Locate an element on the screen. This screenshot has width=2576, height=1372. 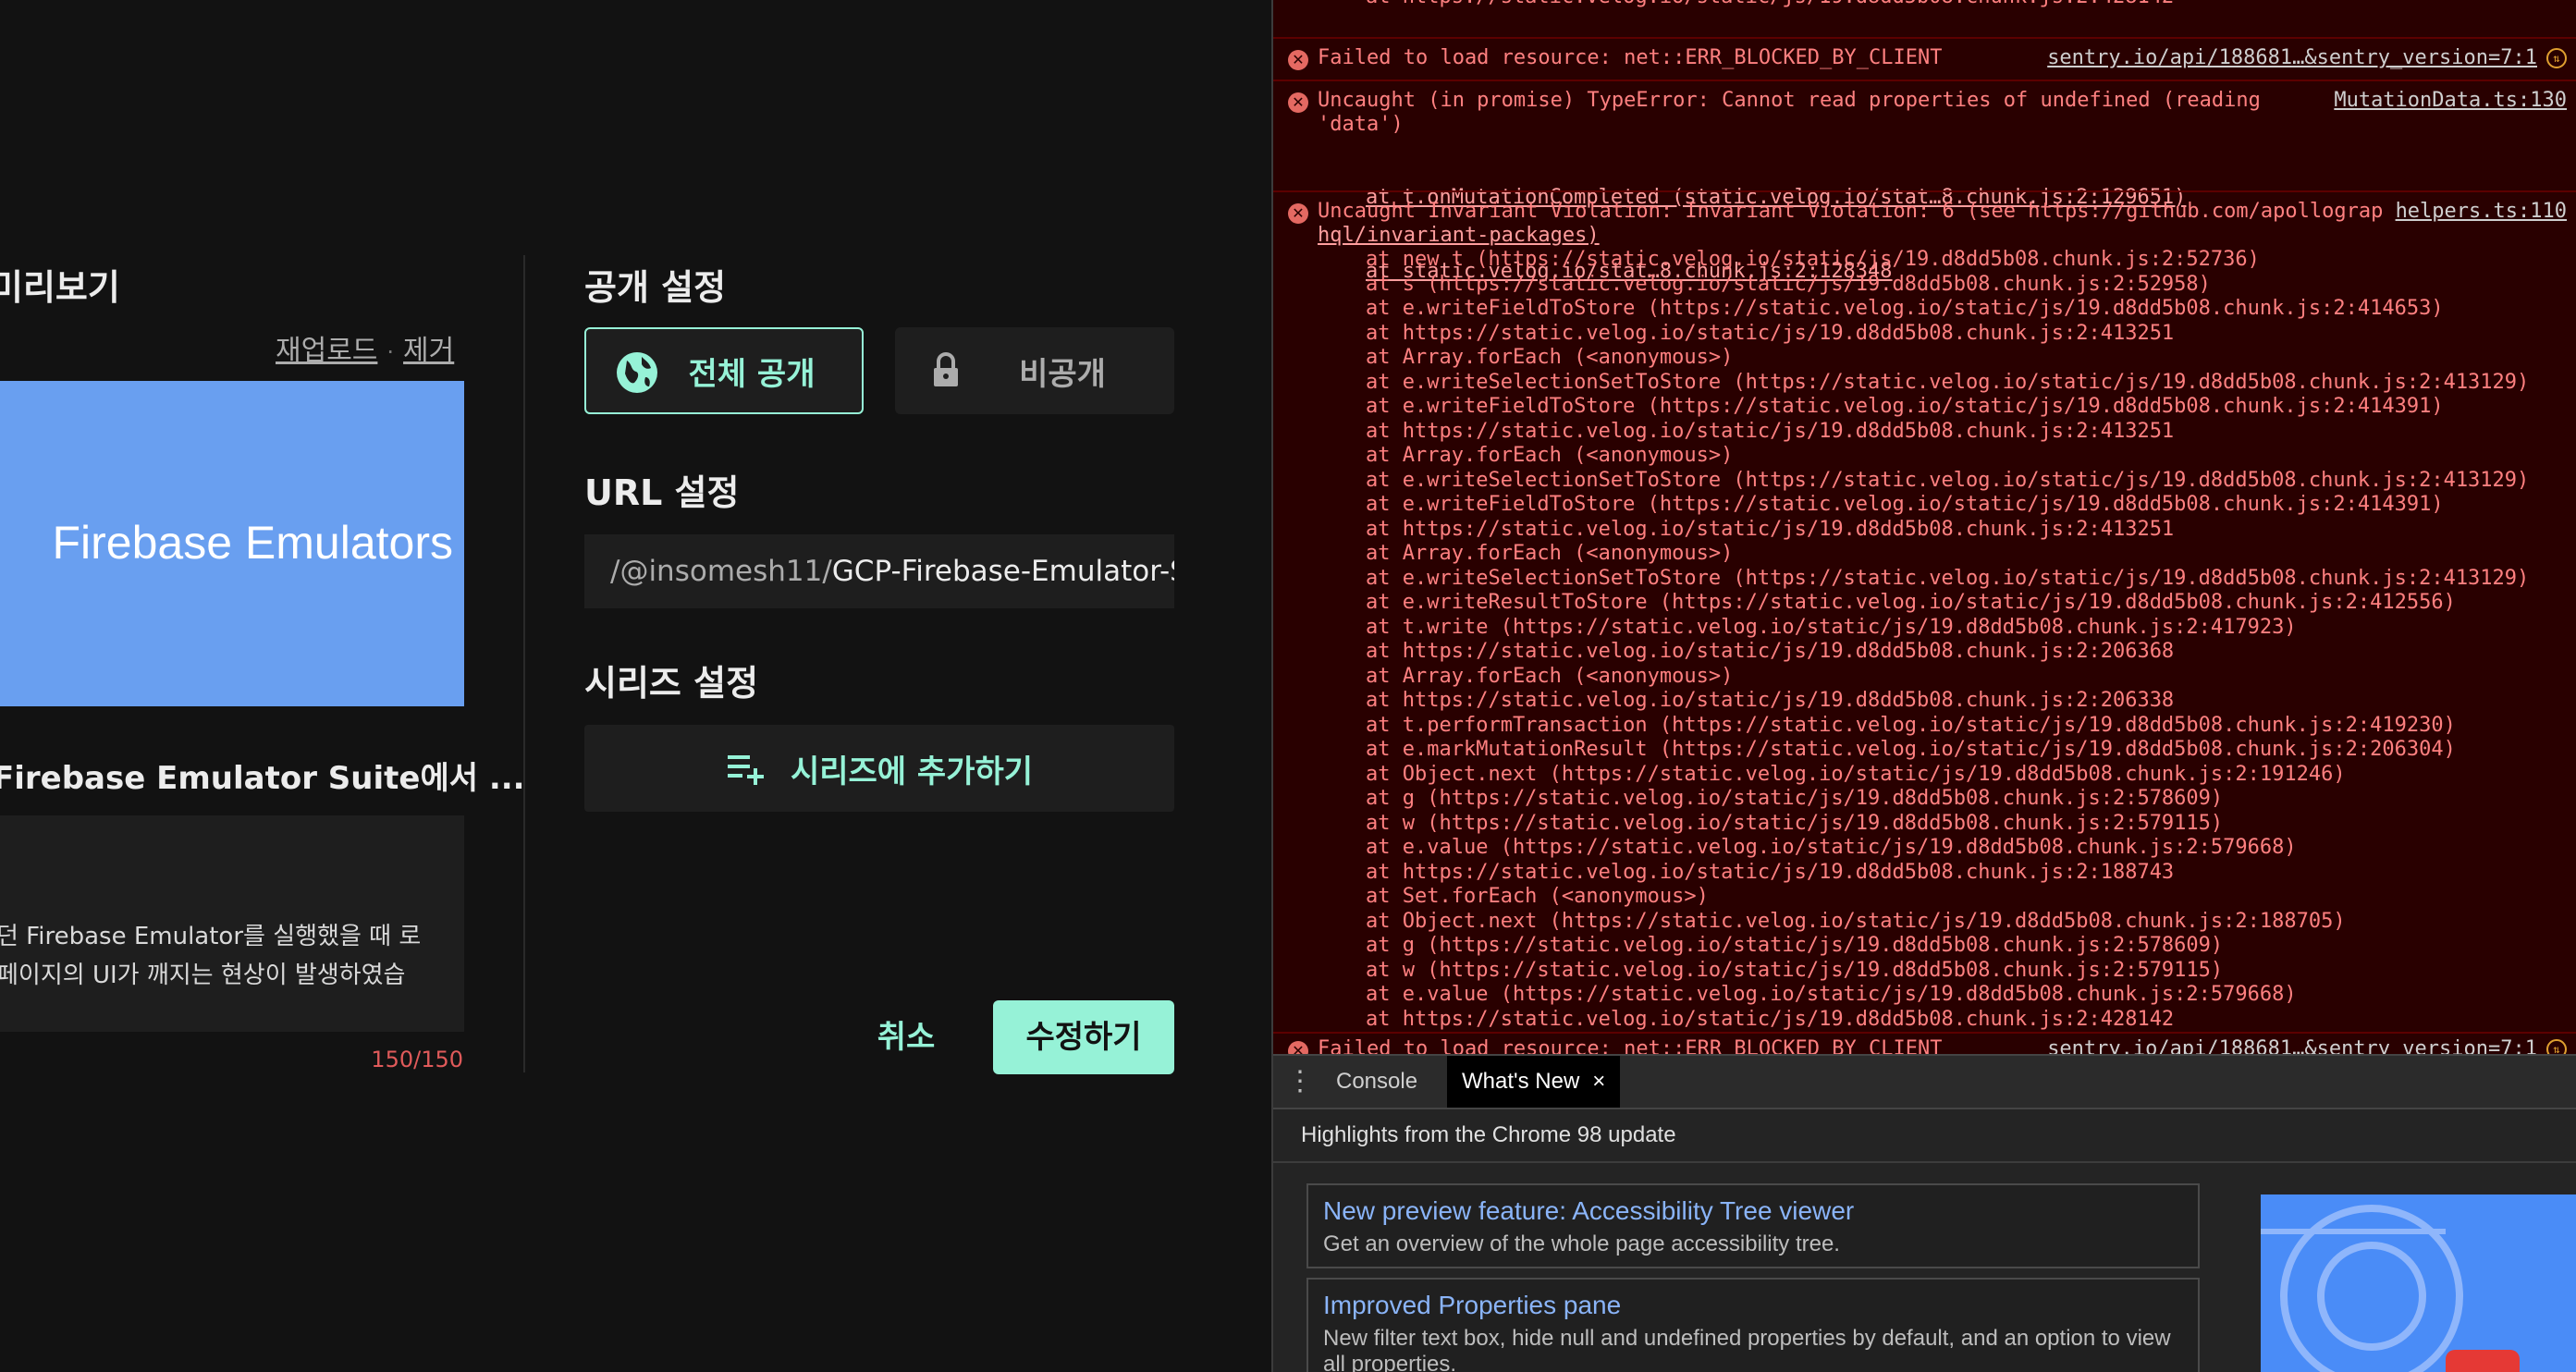
remove-link: 제거 is located at coordinates (428, 351).